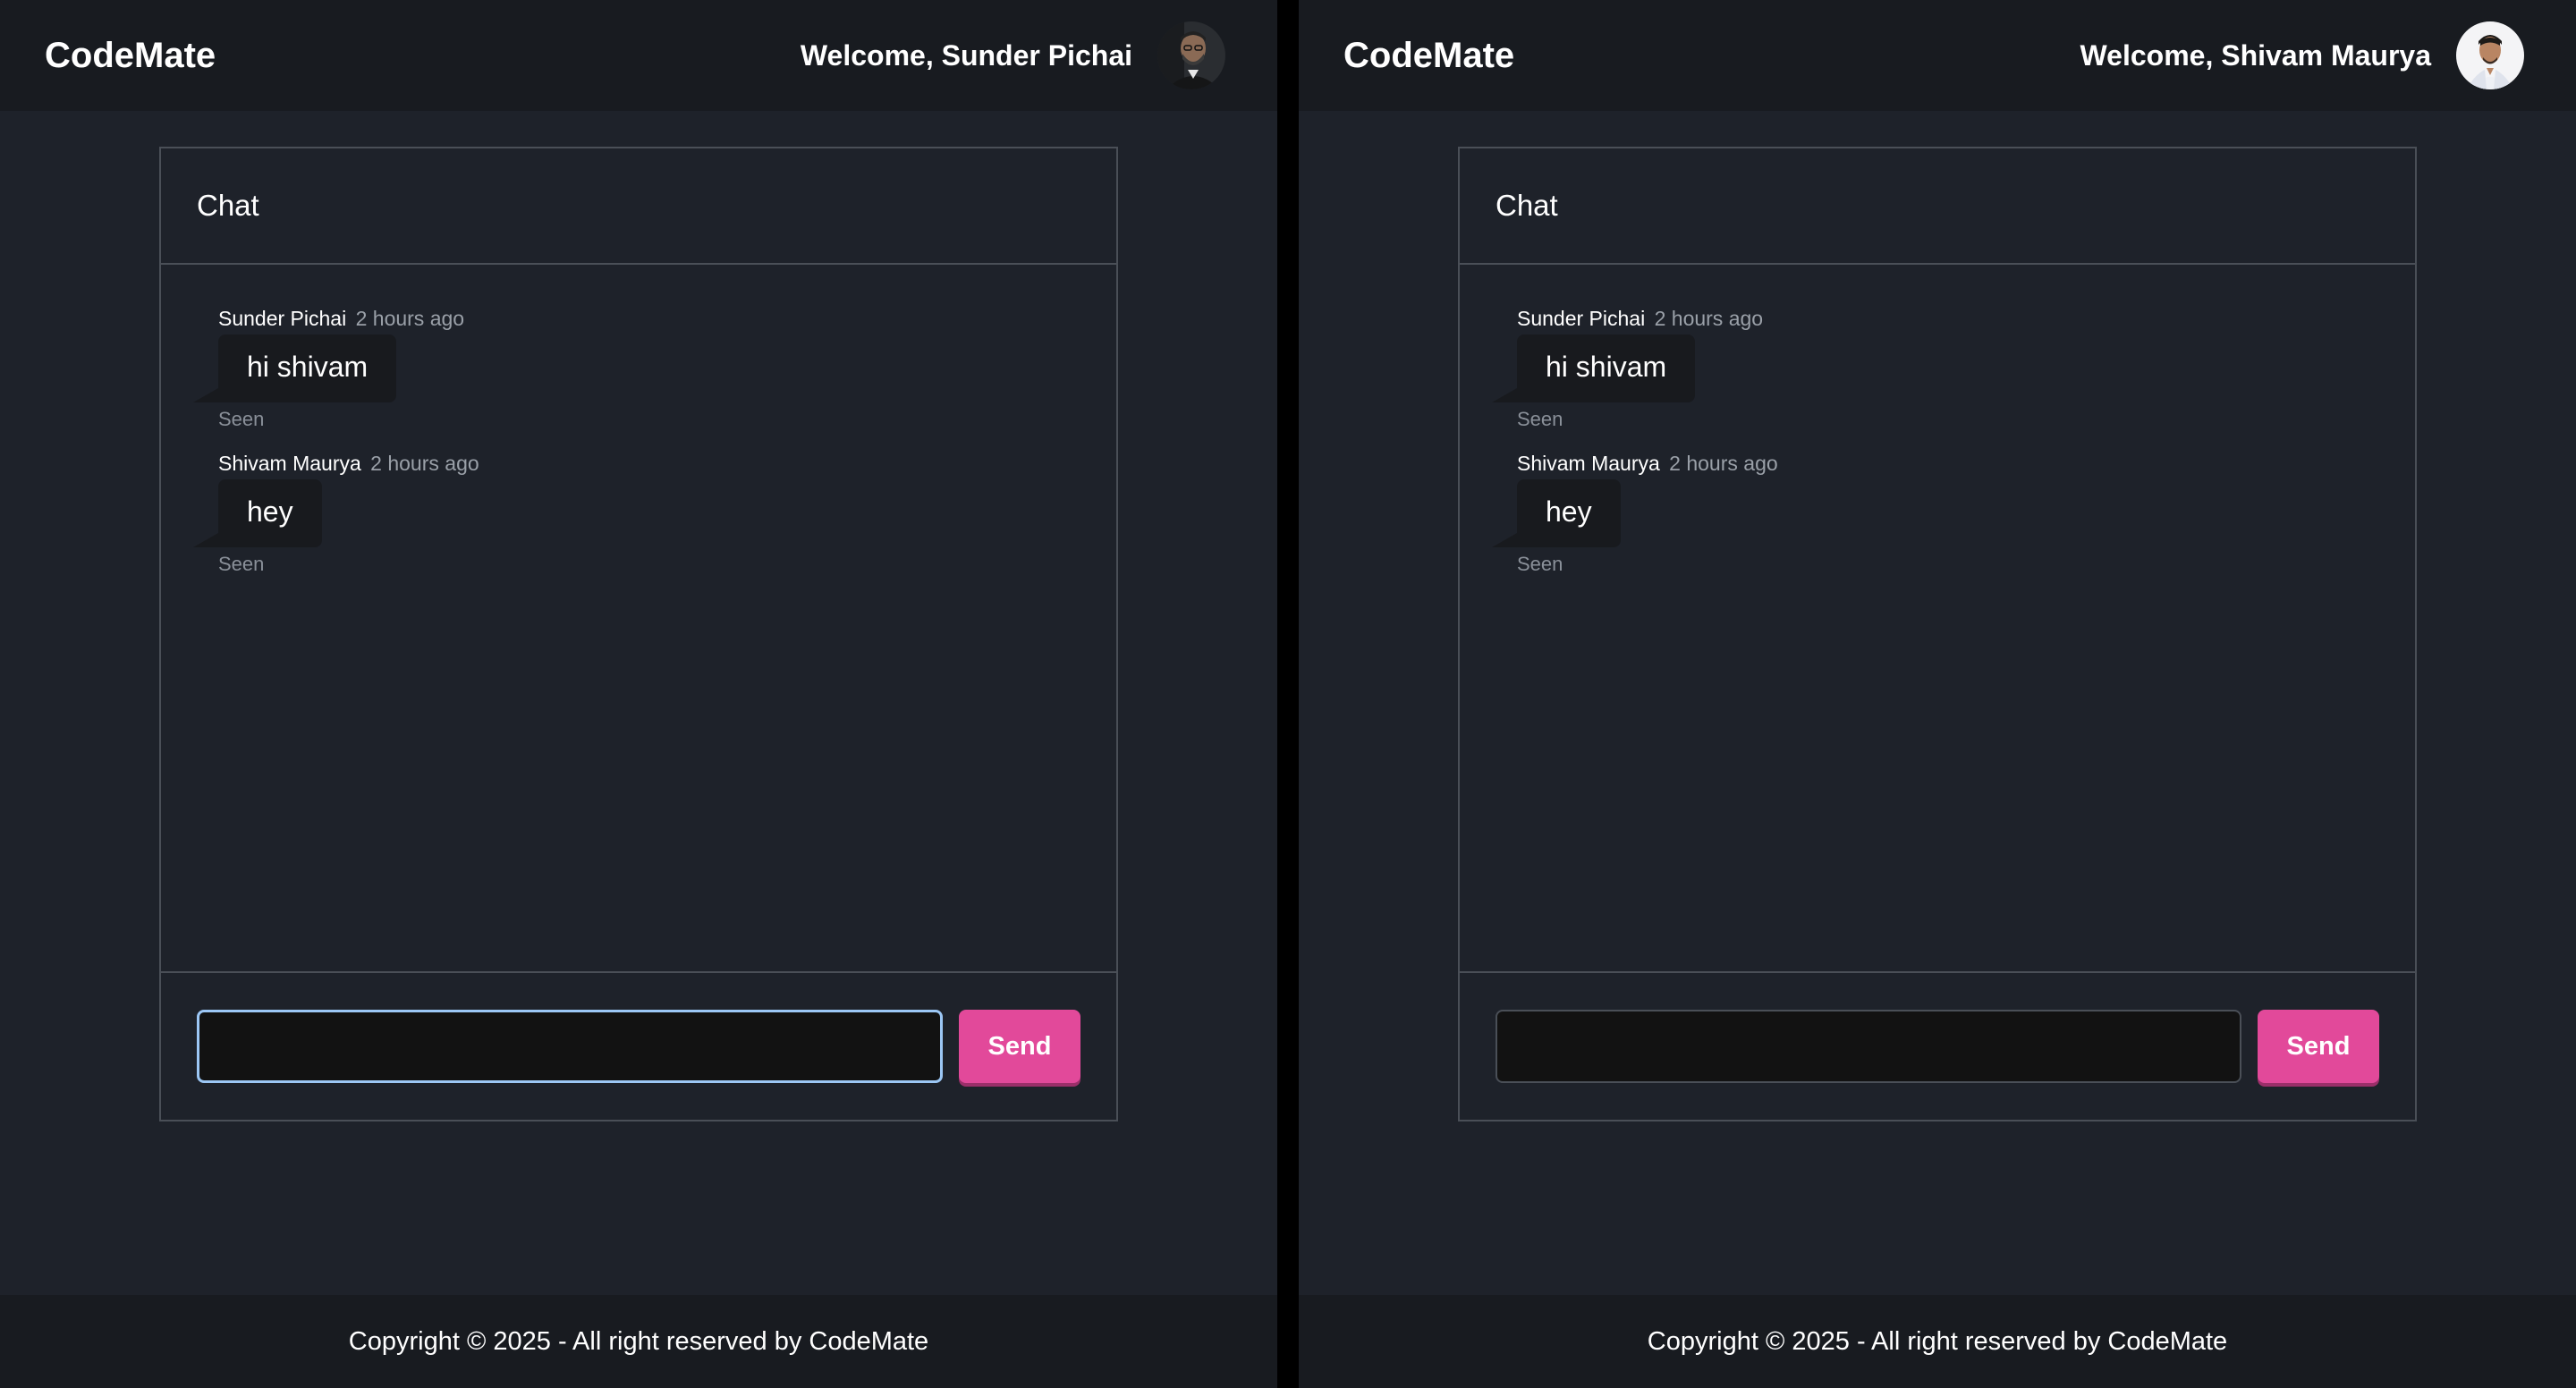  Describe the element at coordinates (2255, 55) in the screenshot. I see `welcome-text: Welcome, Shivam Maurya` at that location.